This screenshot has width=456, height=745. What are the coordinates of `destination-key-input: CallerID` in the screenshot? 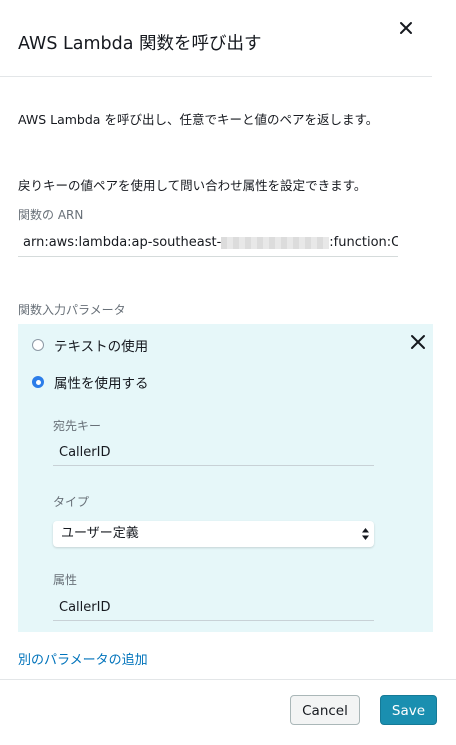 It's located at (213, 453).